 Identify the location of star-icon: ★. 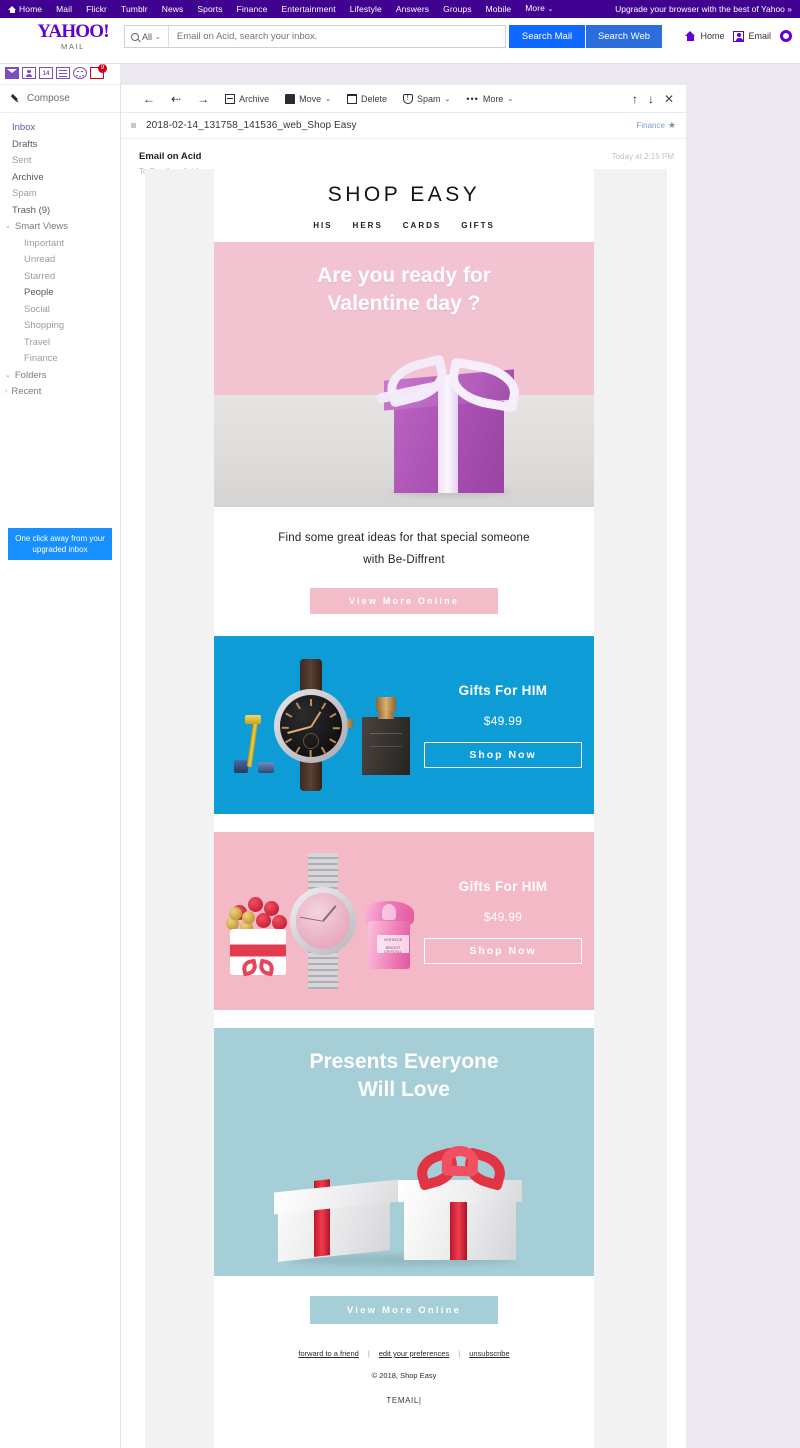
(672, 125).